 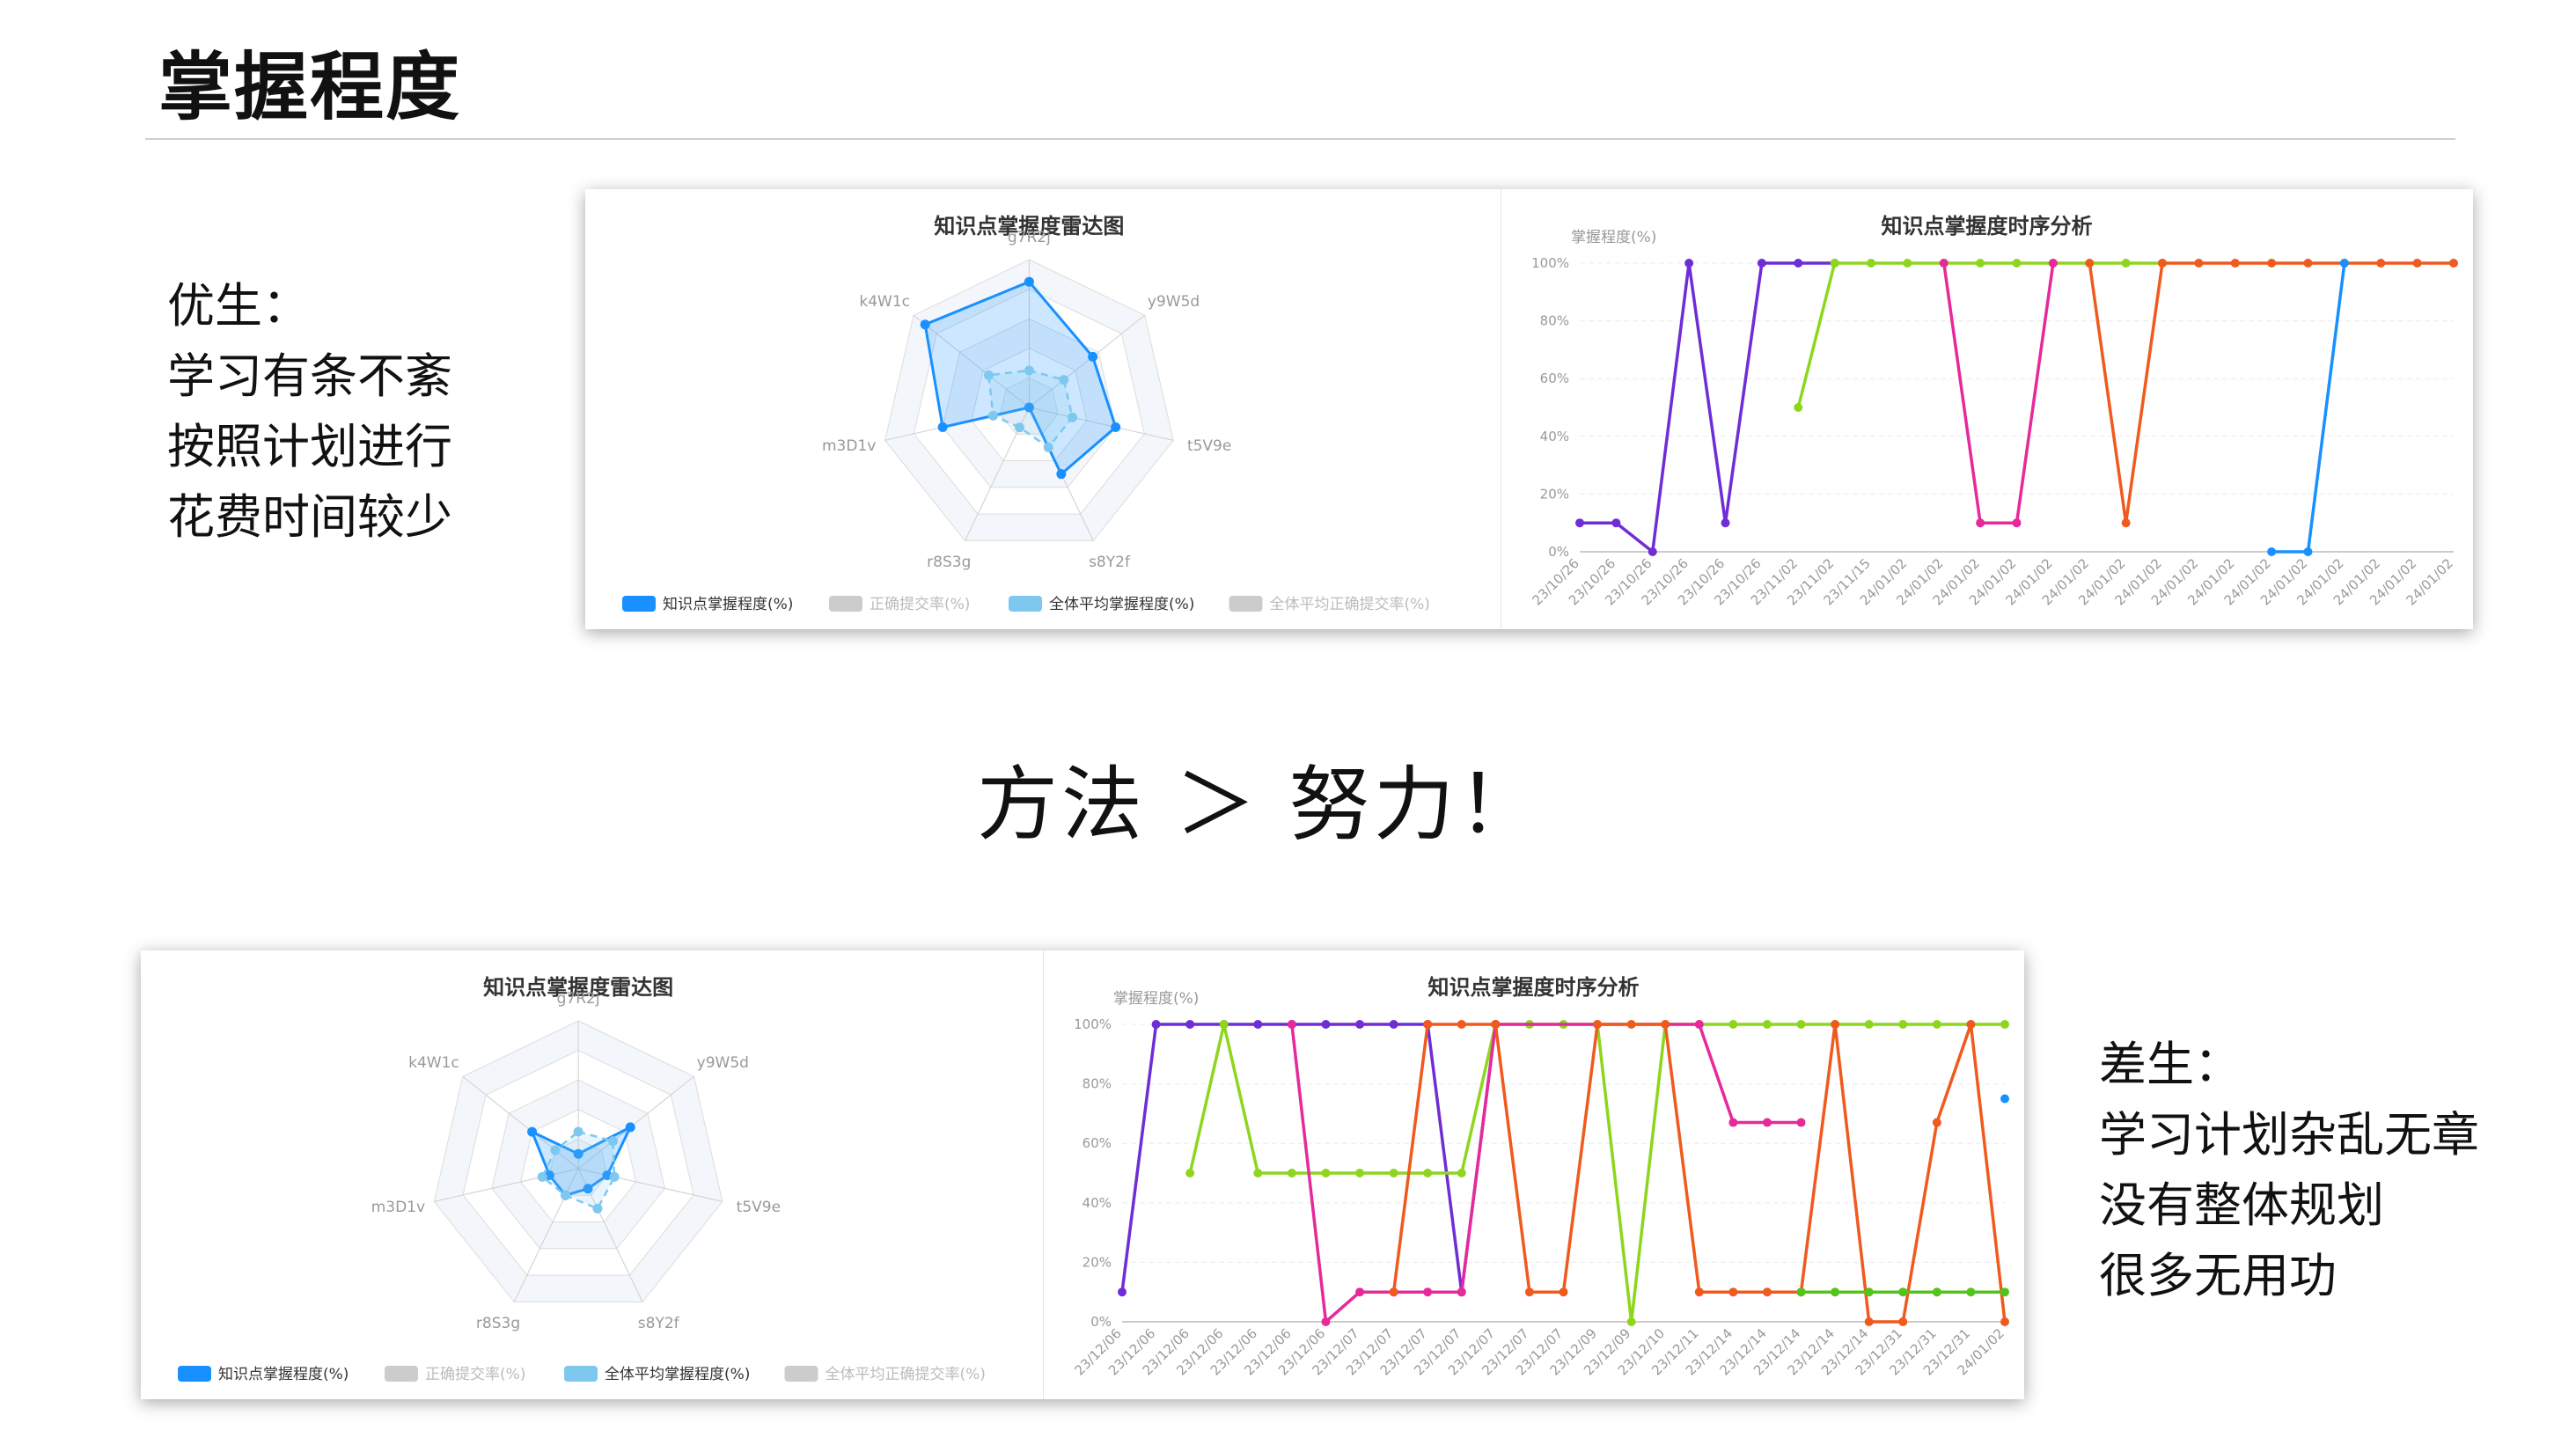 I want to click on y-axis-label: 掌握程度(%), so click(x=1613, y=238).